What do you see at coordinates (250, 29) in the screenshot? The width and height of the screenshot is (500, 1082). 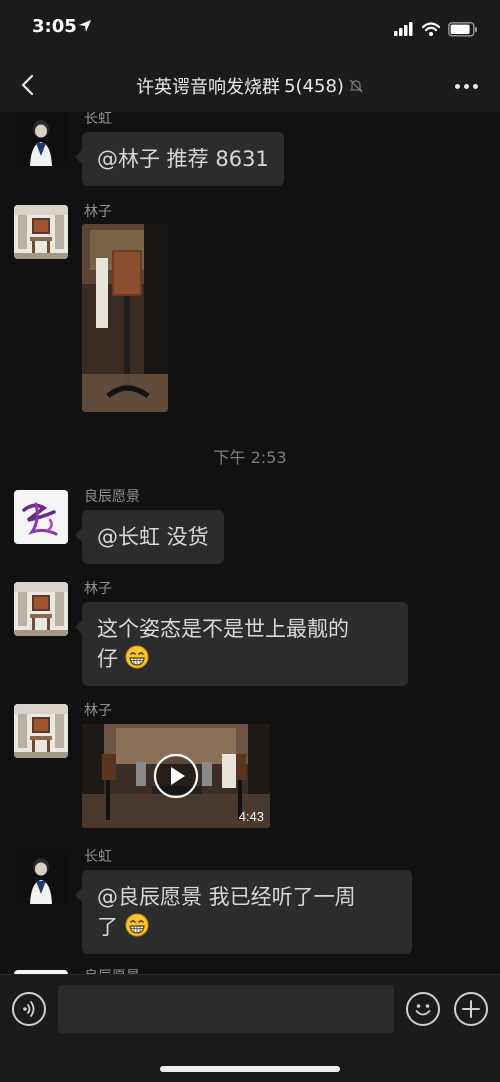 I see `status-bar: 3:05` at bounding box center [250, 29].